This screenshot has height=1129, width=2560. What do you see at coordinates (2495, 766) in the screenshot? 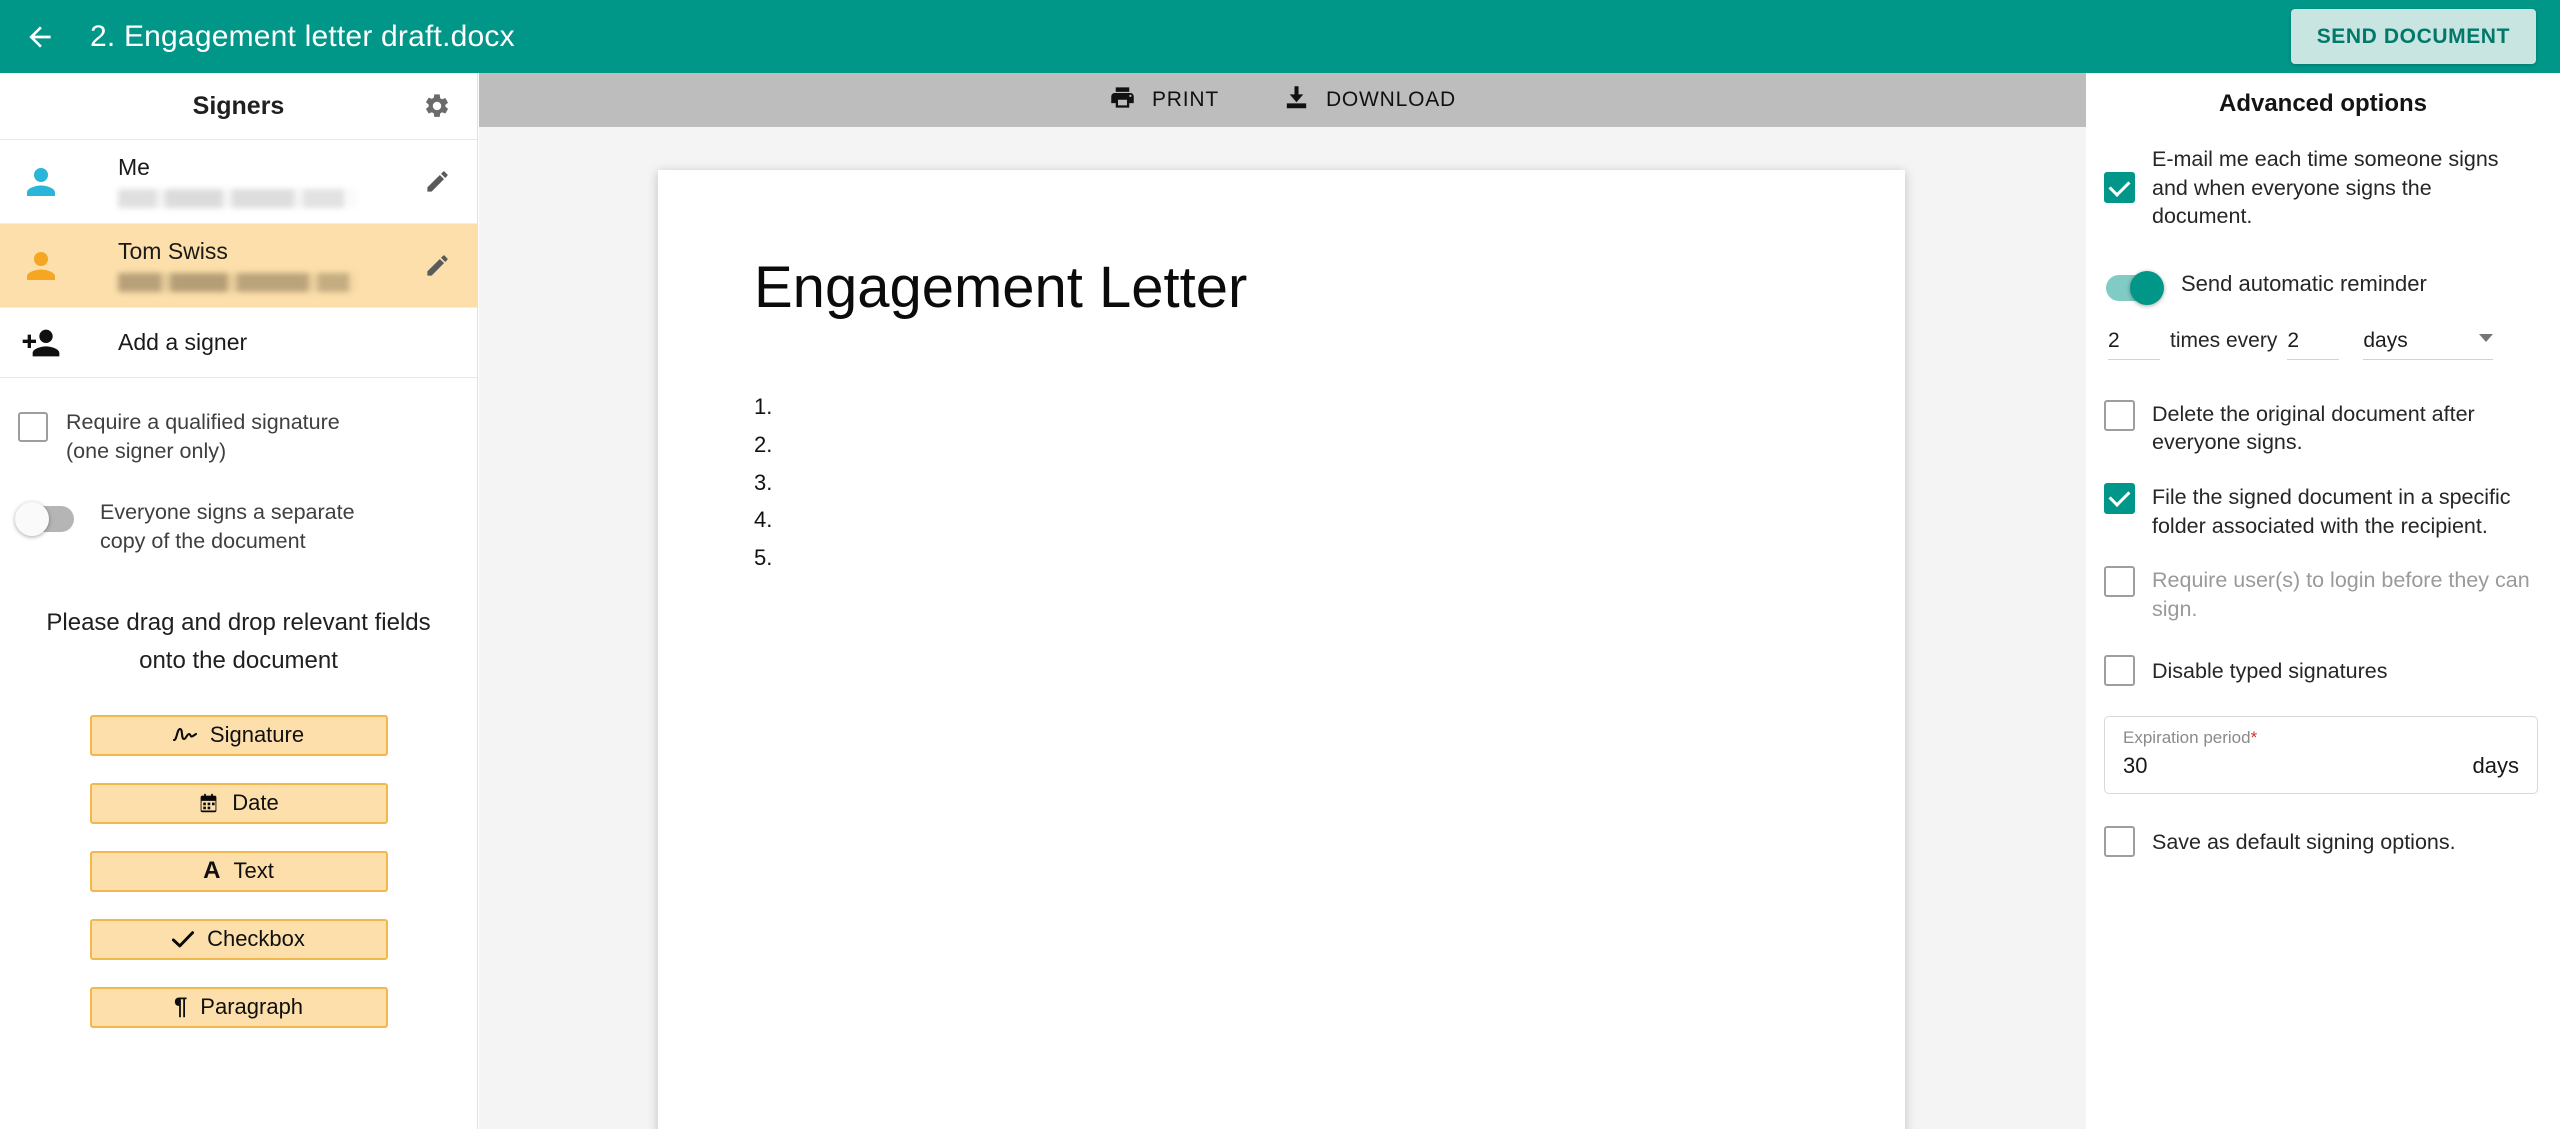
I see `expiration-period-unit: days` at bounding box center [2495, 766].